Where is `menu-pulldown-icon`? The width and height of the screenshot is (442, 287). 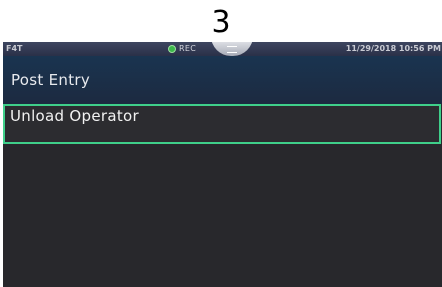
menu-pulldown-icon is located at coordinates (232, 49).